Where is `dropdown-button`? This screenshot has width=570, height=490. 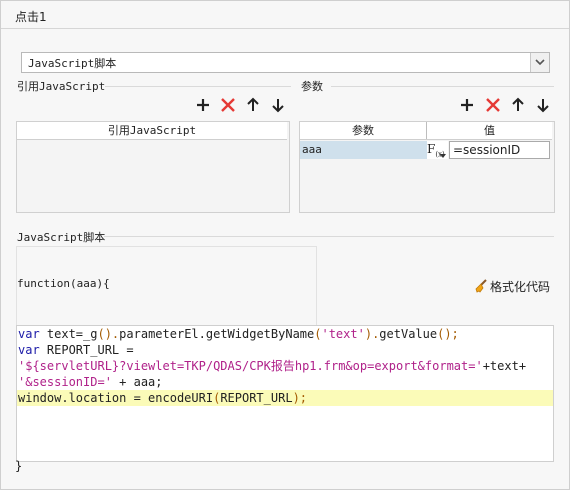
dropdown-button is located at coordinates (539, 62).